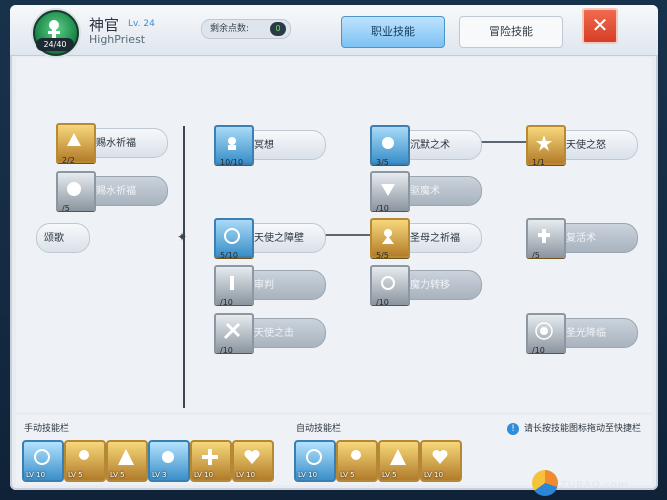 The height and width of the screenshot is (500, 667). I want to click on remaining-points-value: 0, so click(278, 29).